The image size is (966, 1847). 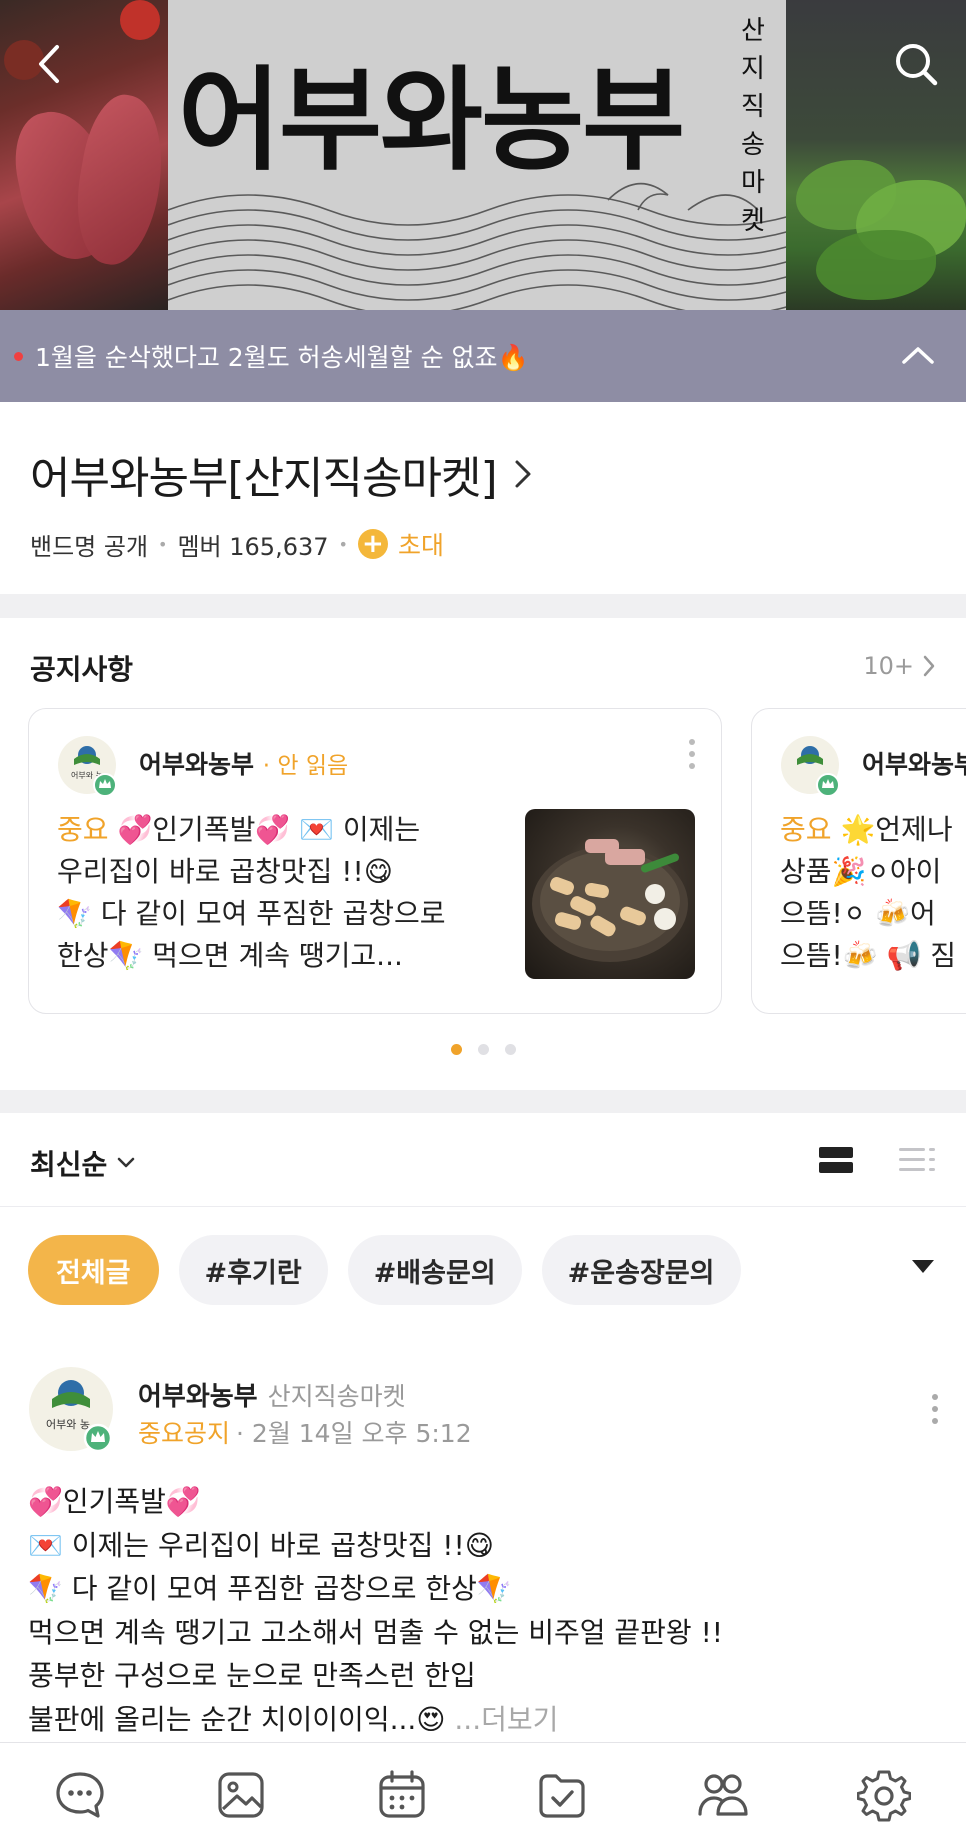 What do you see at coordinates (858, 913) in the screenshot?
I see `preview-line: 으뜸!⚪ 🍻어` at bounding box center [858, 913].